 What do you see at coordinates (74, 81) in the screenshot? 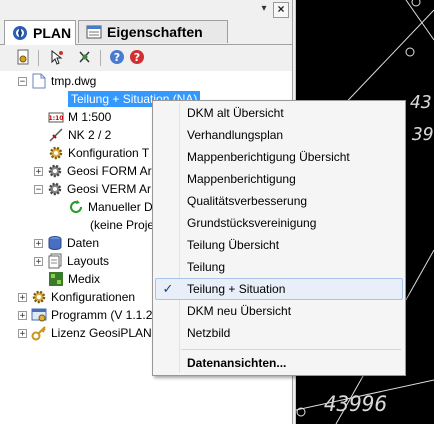
I see `tree-node-label: tmp.dwg` at bounding box center [74, 81].